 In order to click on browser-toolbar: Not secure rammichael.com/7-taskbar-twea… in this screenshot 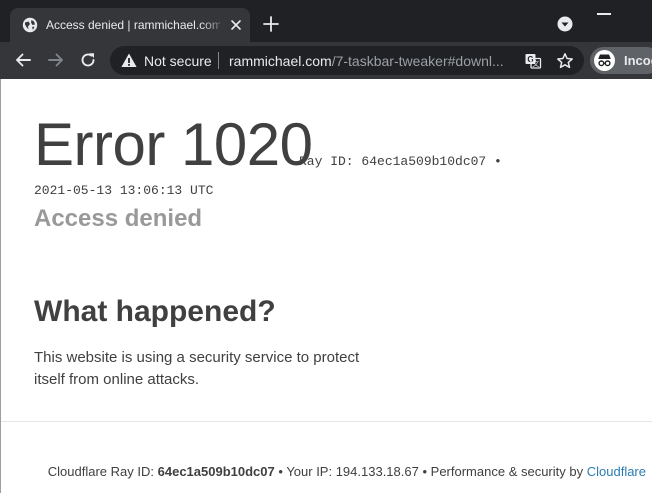, I will do `click(326, 60)`.